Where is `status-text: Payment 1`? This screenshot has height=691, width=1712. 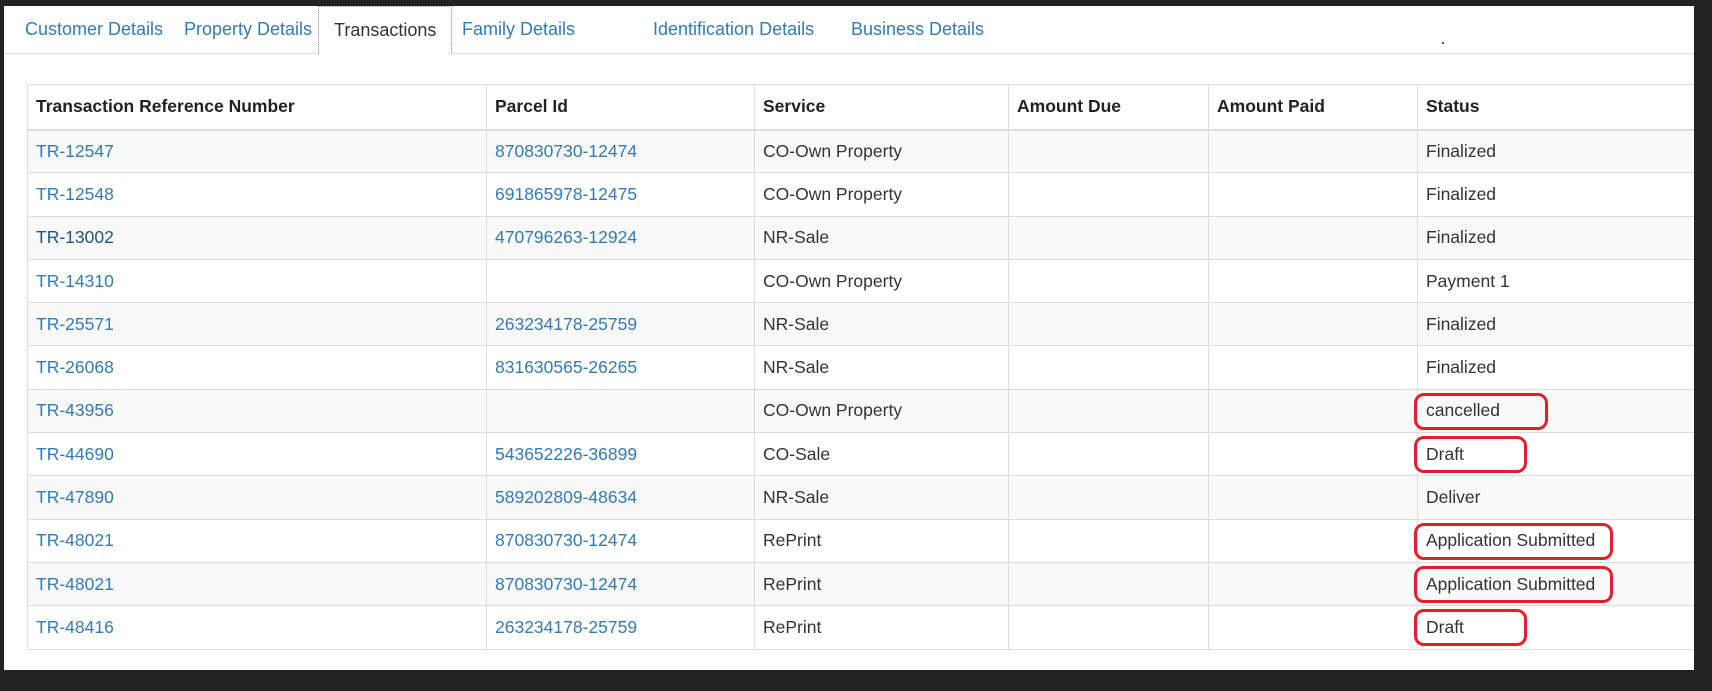 status-text: Payment 1 is located at coordinates (1468, 280).